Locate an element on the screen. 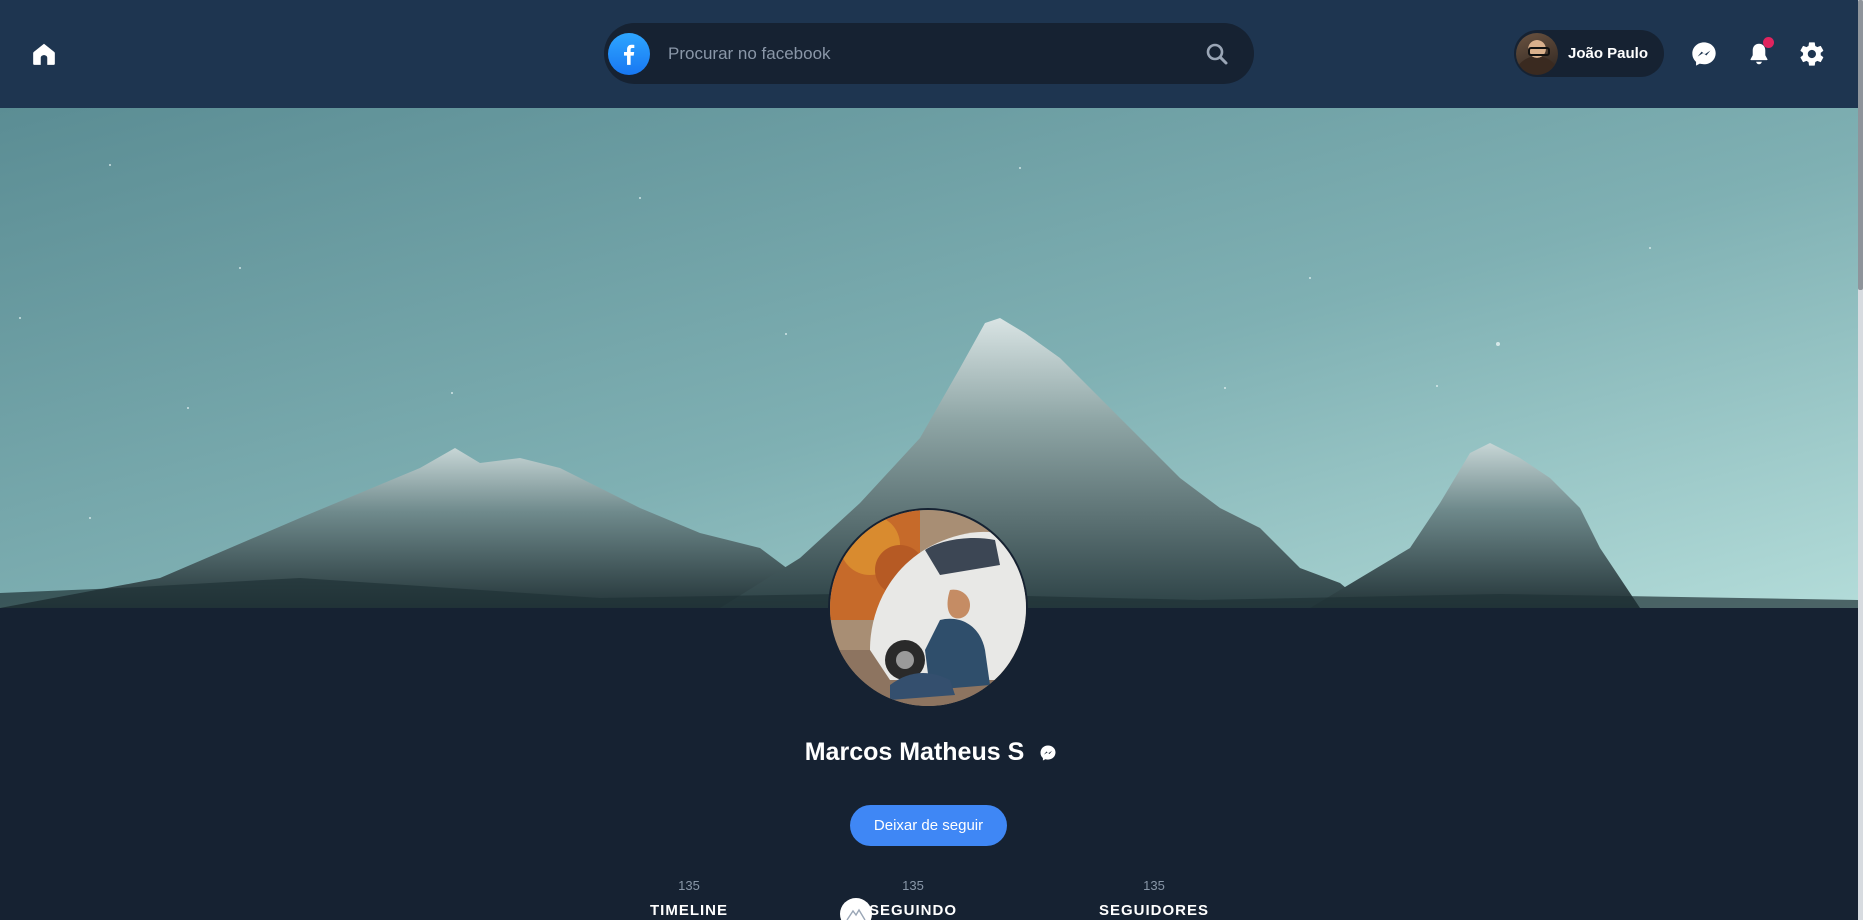  profile-message-button is located at coordinates (1048, 753).